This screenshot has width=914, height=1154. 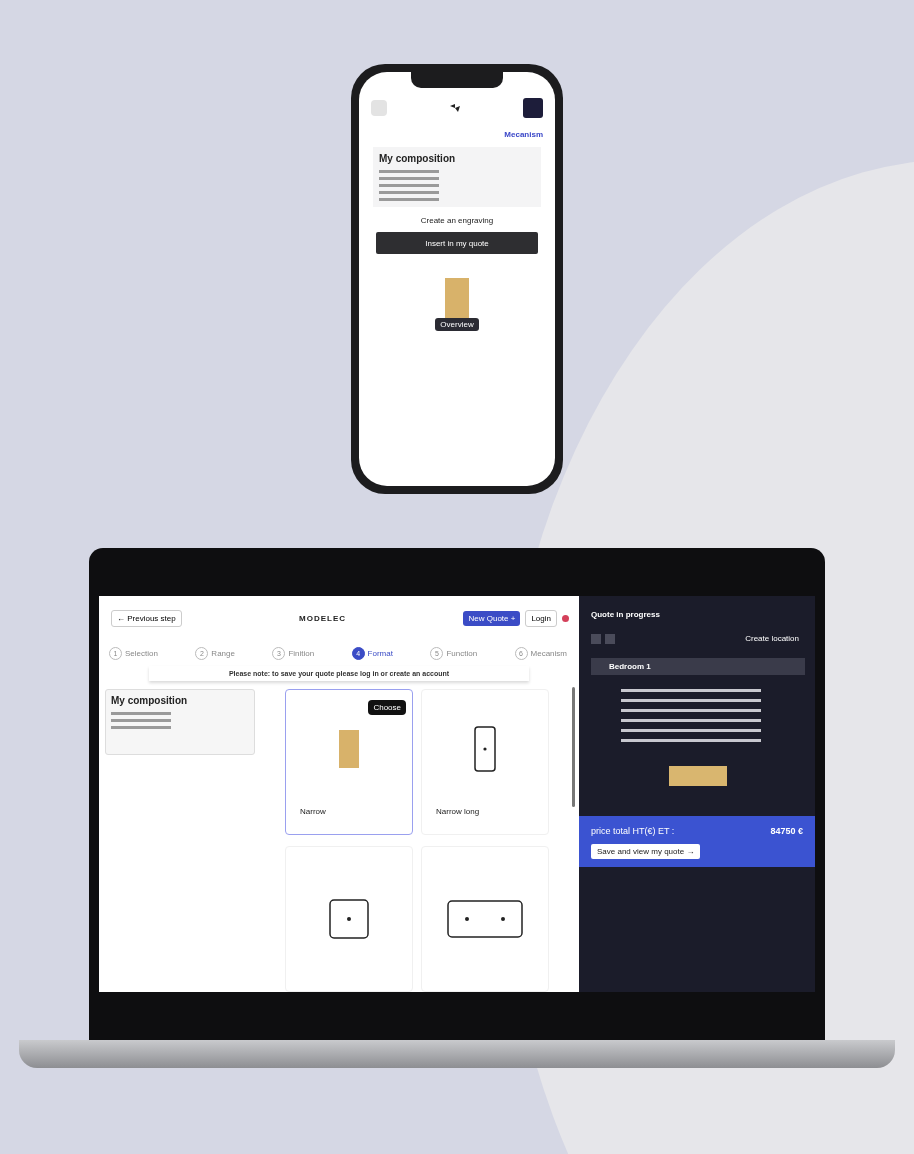 I want to click on menu-button, so click(x=533, y=108).